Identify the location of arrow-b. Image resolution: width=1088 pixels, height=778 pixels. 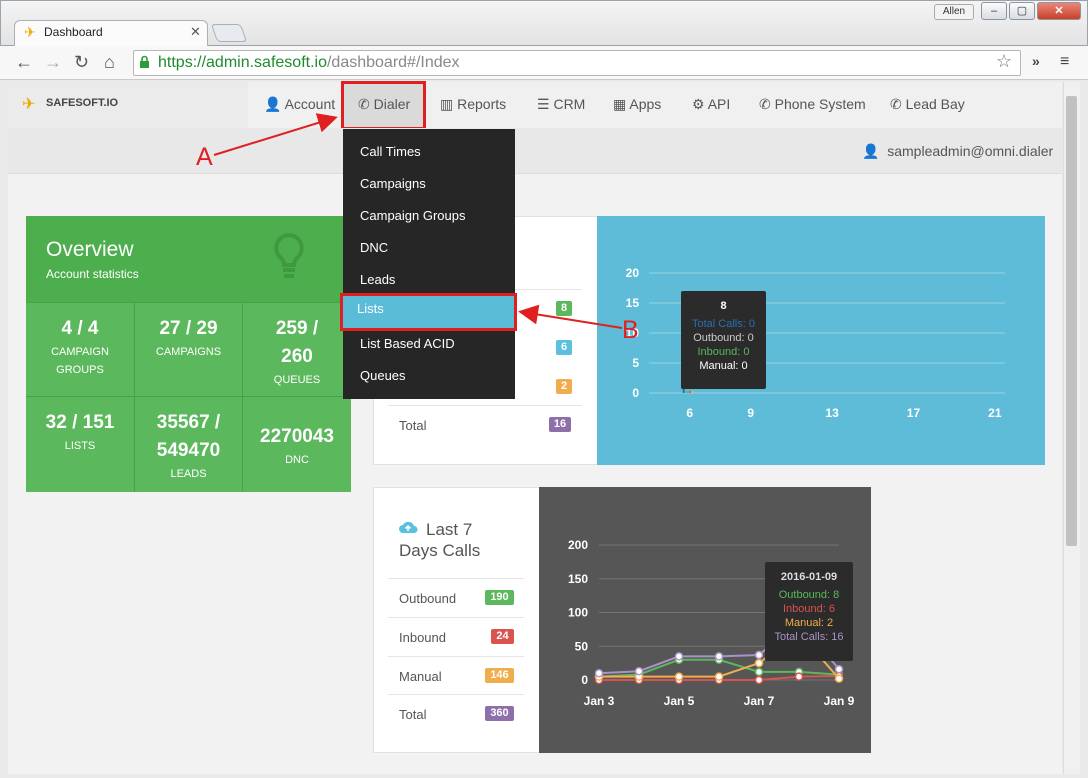
(570, 316).